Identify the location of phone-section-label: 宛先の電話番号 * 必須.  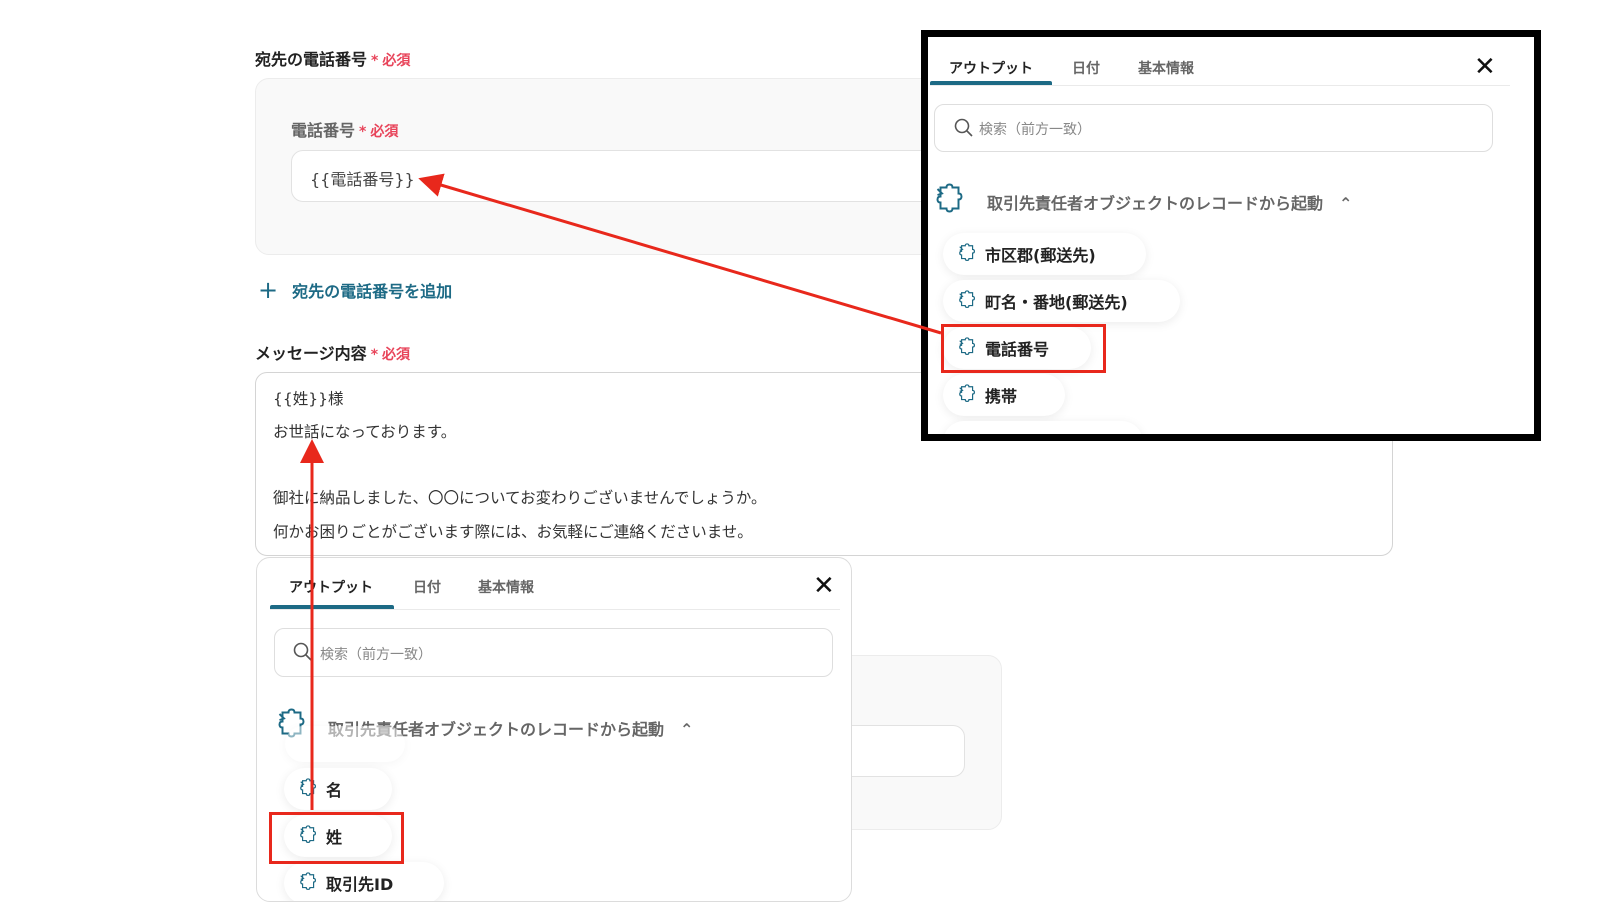
(332, 58).